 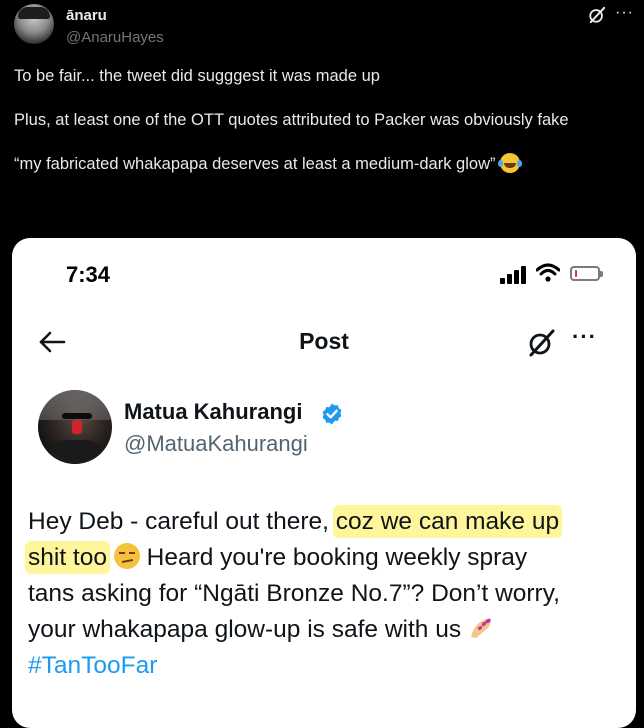 What do you see at coordinates (324, 29) in the screenshot?
I see `tweet-header: ānaru @AnaruHayes ···` at bounding box center [324, 29].